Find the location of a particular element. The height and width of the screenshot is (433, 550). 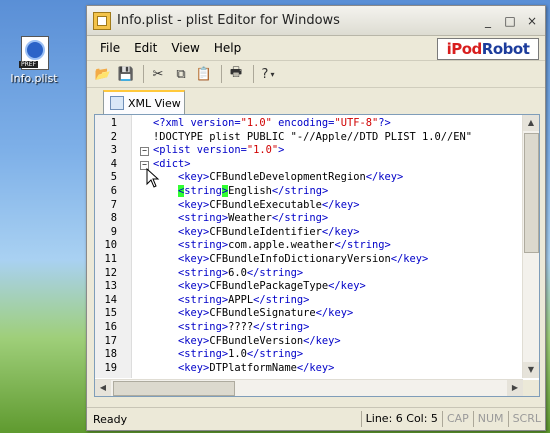

line-number: 12 is located at coordinates (110, 272).